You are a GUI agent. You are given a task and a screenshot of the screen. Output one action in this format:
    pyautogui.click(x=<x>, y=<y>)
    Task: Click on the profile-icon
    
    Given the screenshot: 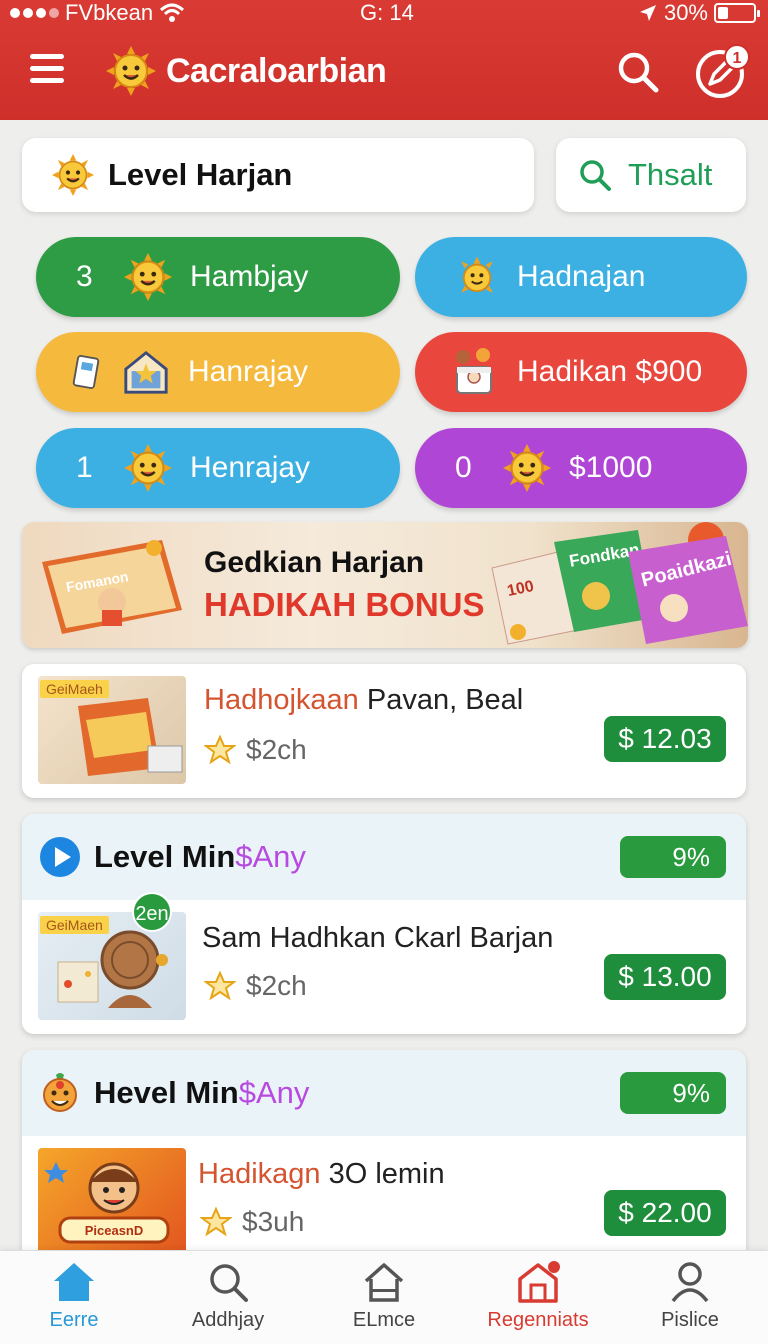 What is the action you would take?
    pyautogui.click(x=690, y=1282)
    